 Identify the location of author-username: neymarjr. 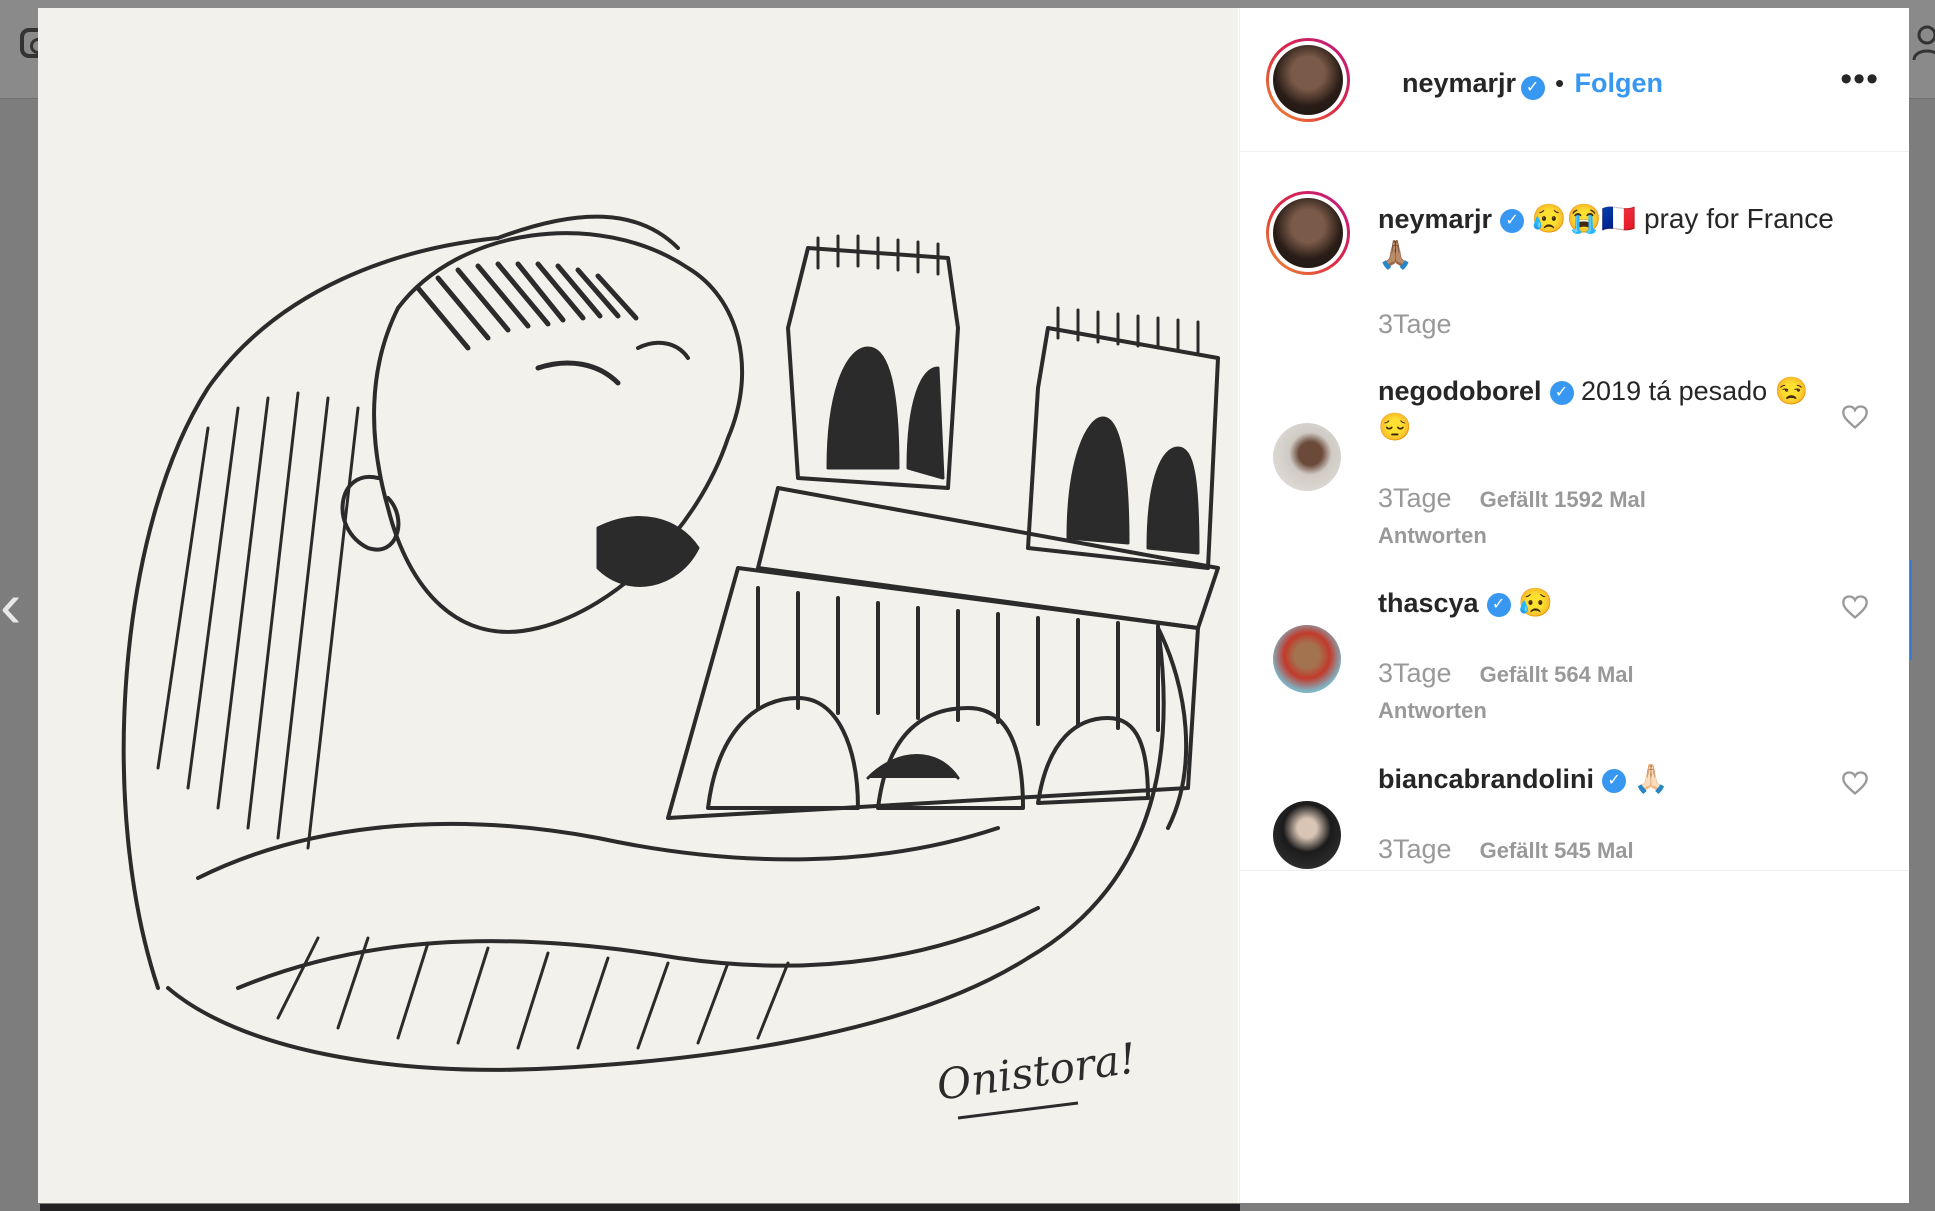
(1459, 83).